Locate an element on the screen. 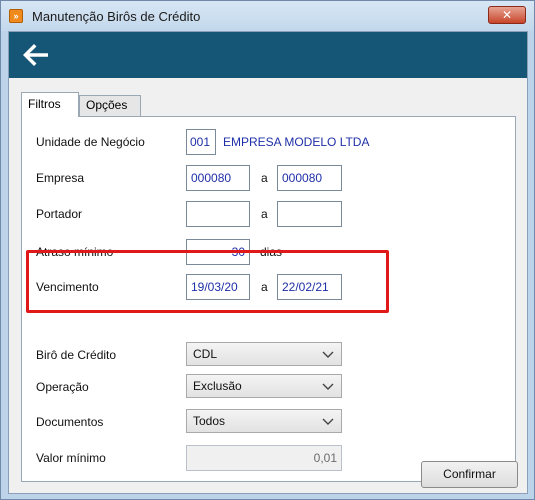 Image resolution: width=535 pixels, height=500 pixels. title-bar: » Manutenção Birôs de Crédito ✕ is located at coordinates (267, 16).